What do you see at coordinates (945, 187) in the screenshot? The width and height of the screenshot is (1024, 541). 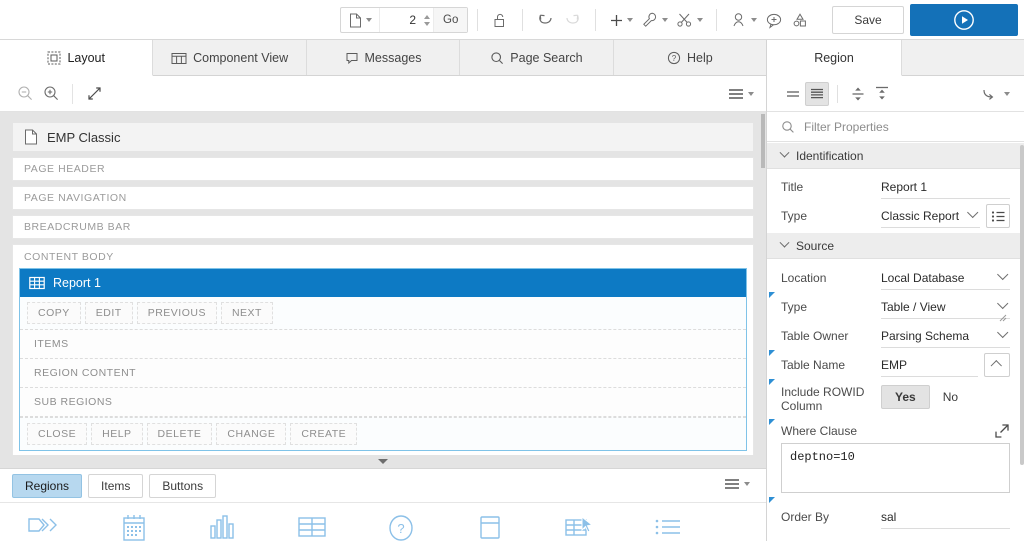 I see `title-input: Report 1` at bounding box center [945, 187].